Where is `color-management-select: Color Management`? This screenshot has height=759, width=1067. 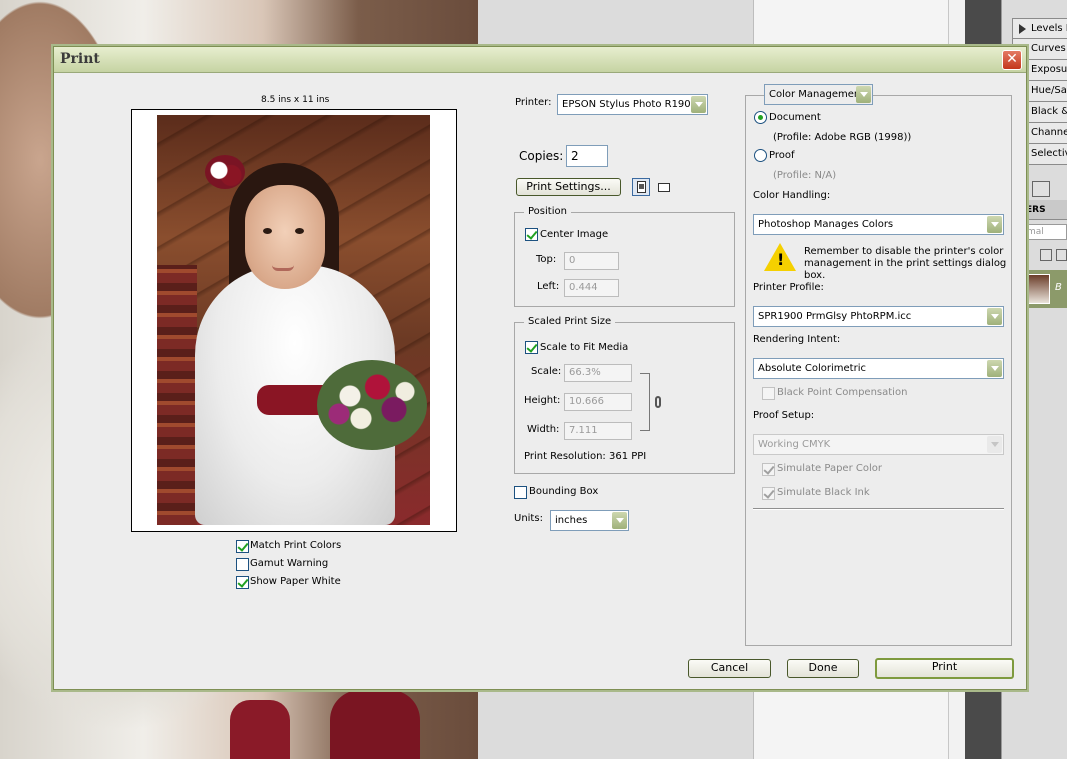
color-management-select: Color Management is located at coordinates (818, 94).